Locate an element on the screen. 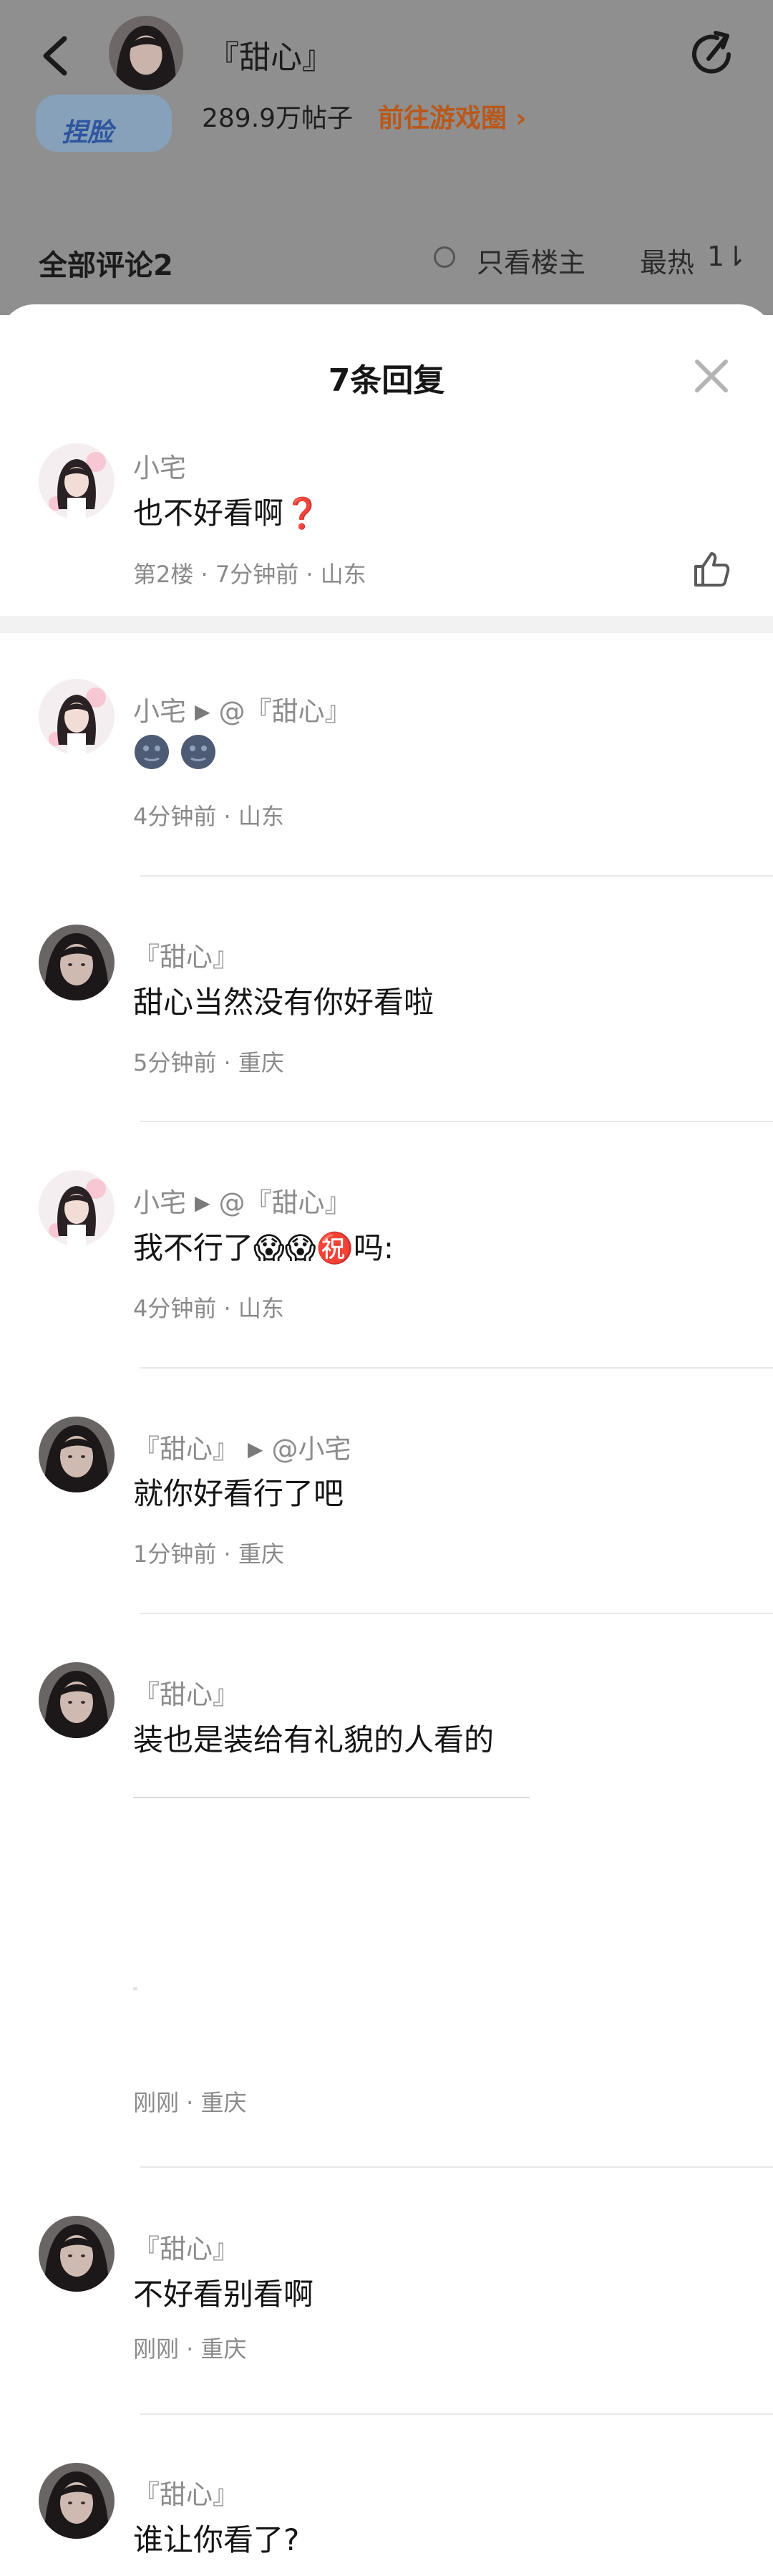 Image resolution: width=773 pixels, height=2576 pixels. section-separator is located at coordinates (386, 624).